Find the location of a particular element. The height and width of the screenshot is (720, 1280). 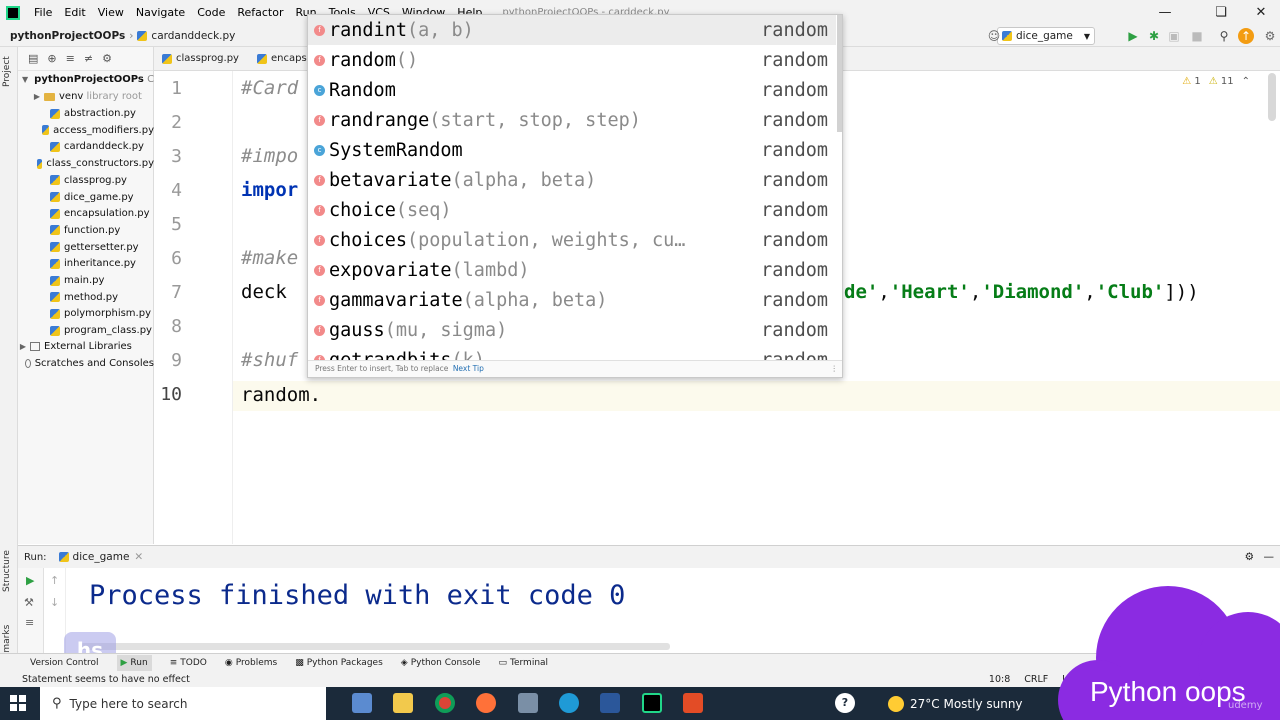

tree-file: inheritance.py is located at coordinates (86, 263).